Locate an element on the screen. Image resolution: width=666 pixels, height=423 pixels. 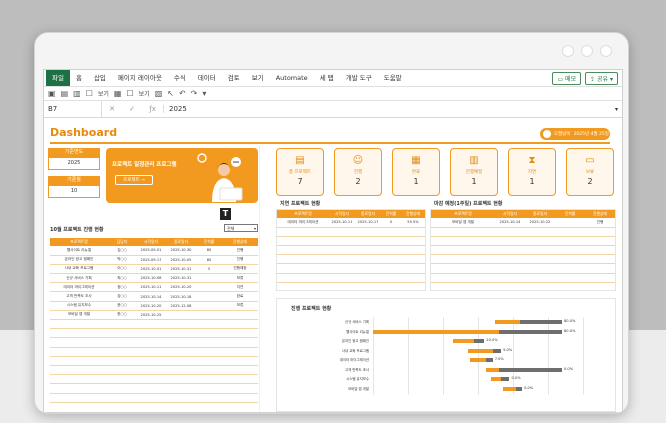
main-table-row: 사내 교육 프로그램 이○○ 2025-10-01 2025-10-31 5 진행예정 is located at coordinates (154, 269).